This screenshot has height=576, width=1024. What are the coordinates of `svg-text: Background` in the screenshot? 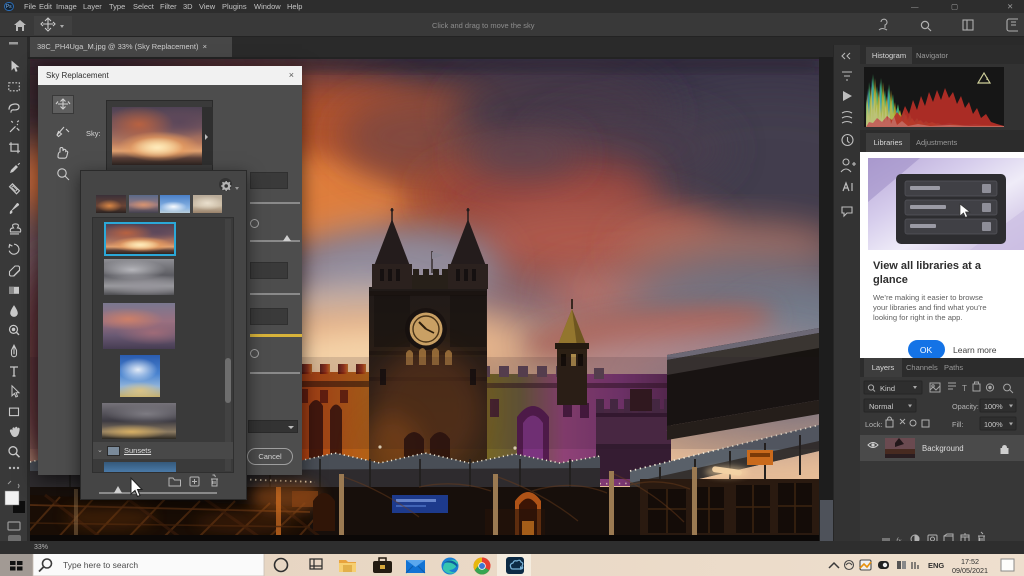 It's located at (943, 448).